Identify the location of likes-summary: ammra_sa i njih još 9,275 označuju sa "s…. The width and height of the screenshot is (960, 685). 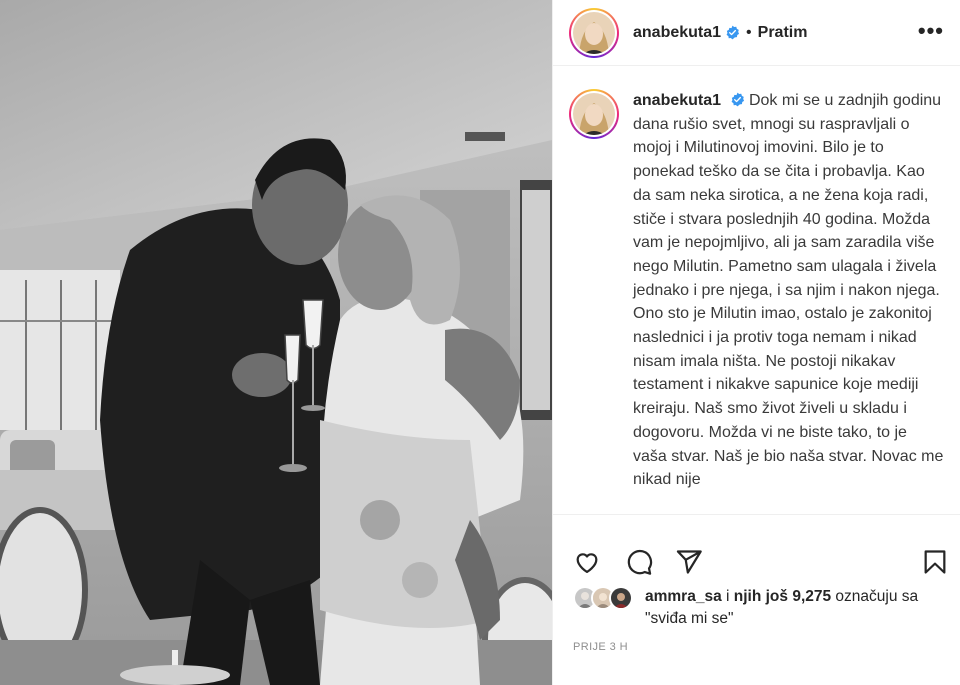
(763, 608).